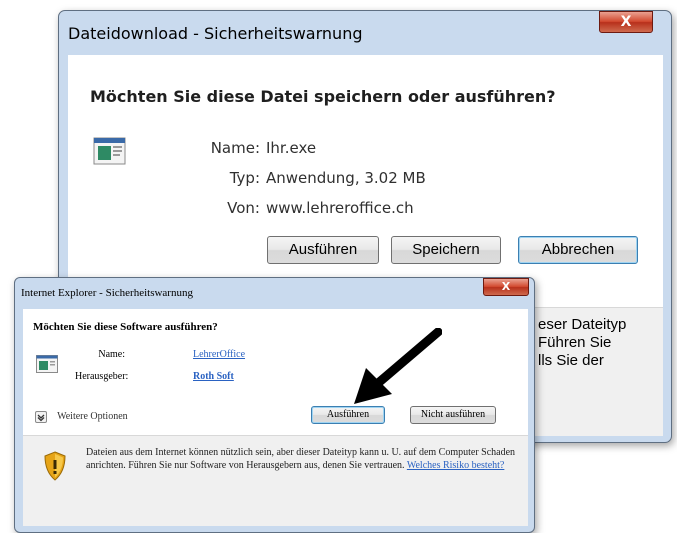 This screenshot has width=677, height=533. I want to click on save-button: Speichern, so click(446, 250).